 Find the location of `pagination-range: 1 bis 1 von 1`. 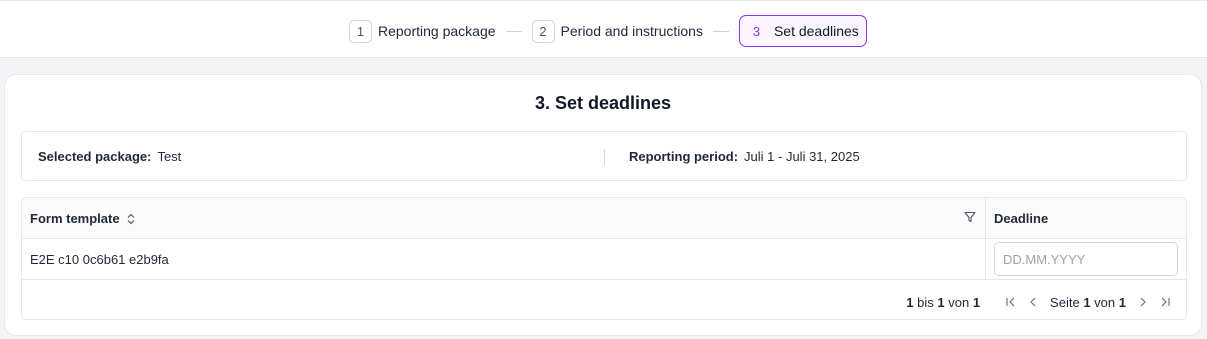

pagination-range: 1 bis 1 von 1 is located at coordinates (943, 302).